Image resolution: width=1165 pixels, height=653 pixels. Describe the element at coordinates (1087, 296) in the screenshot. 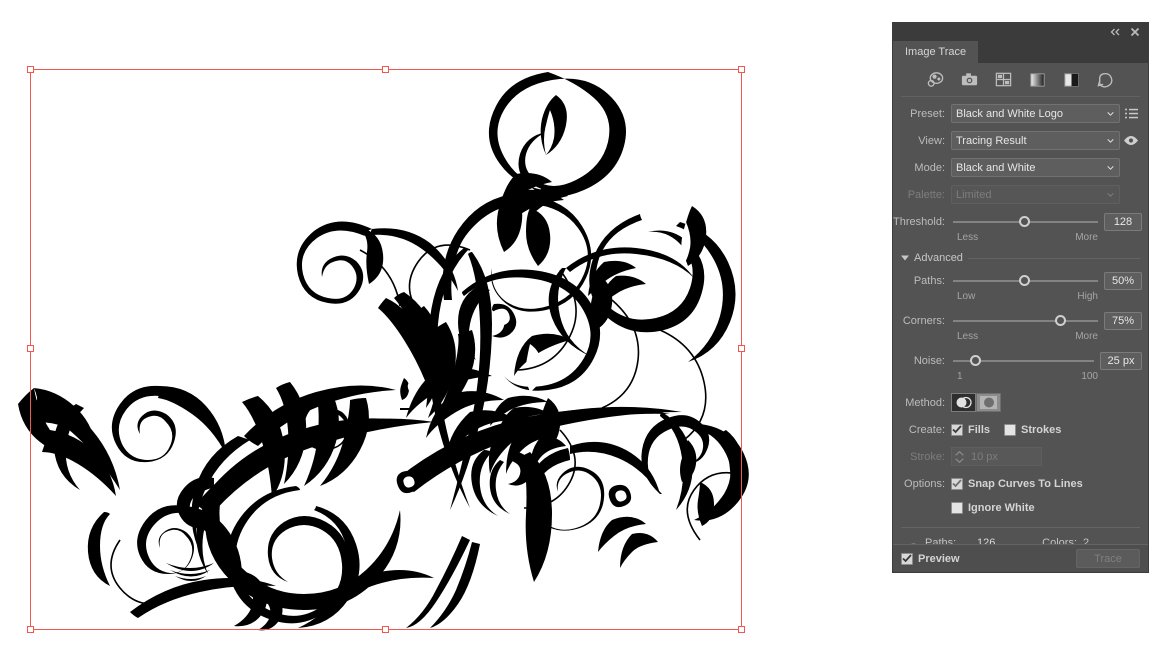

I see `paths-max-label: High` at that location.